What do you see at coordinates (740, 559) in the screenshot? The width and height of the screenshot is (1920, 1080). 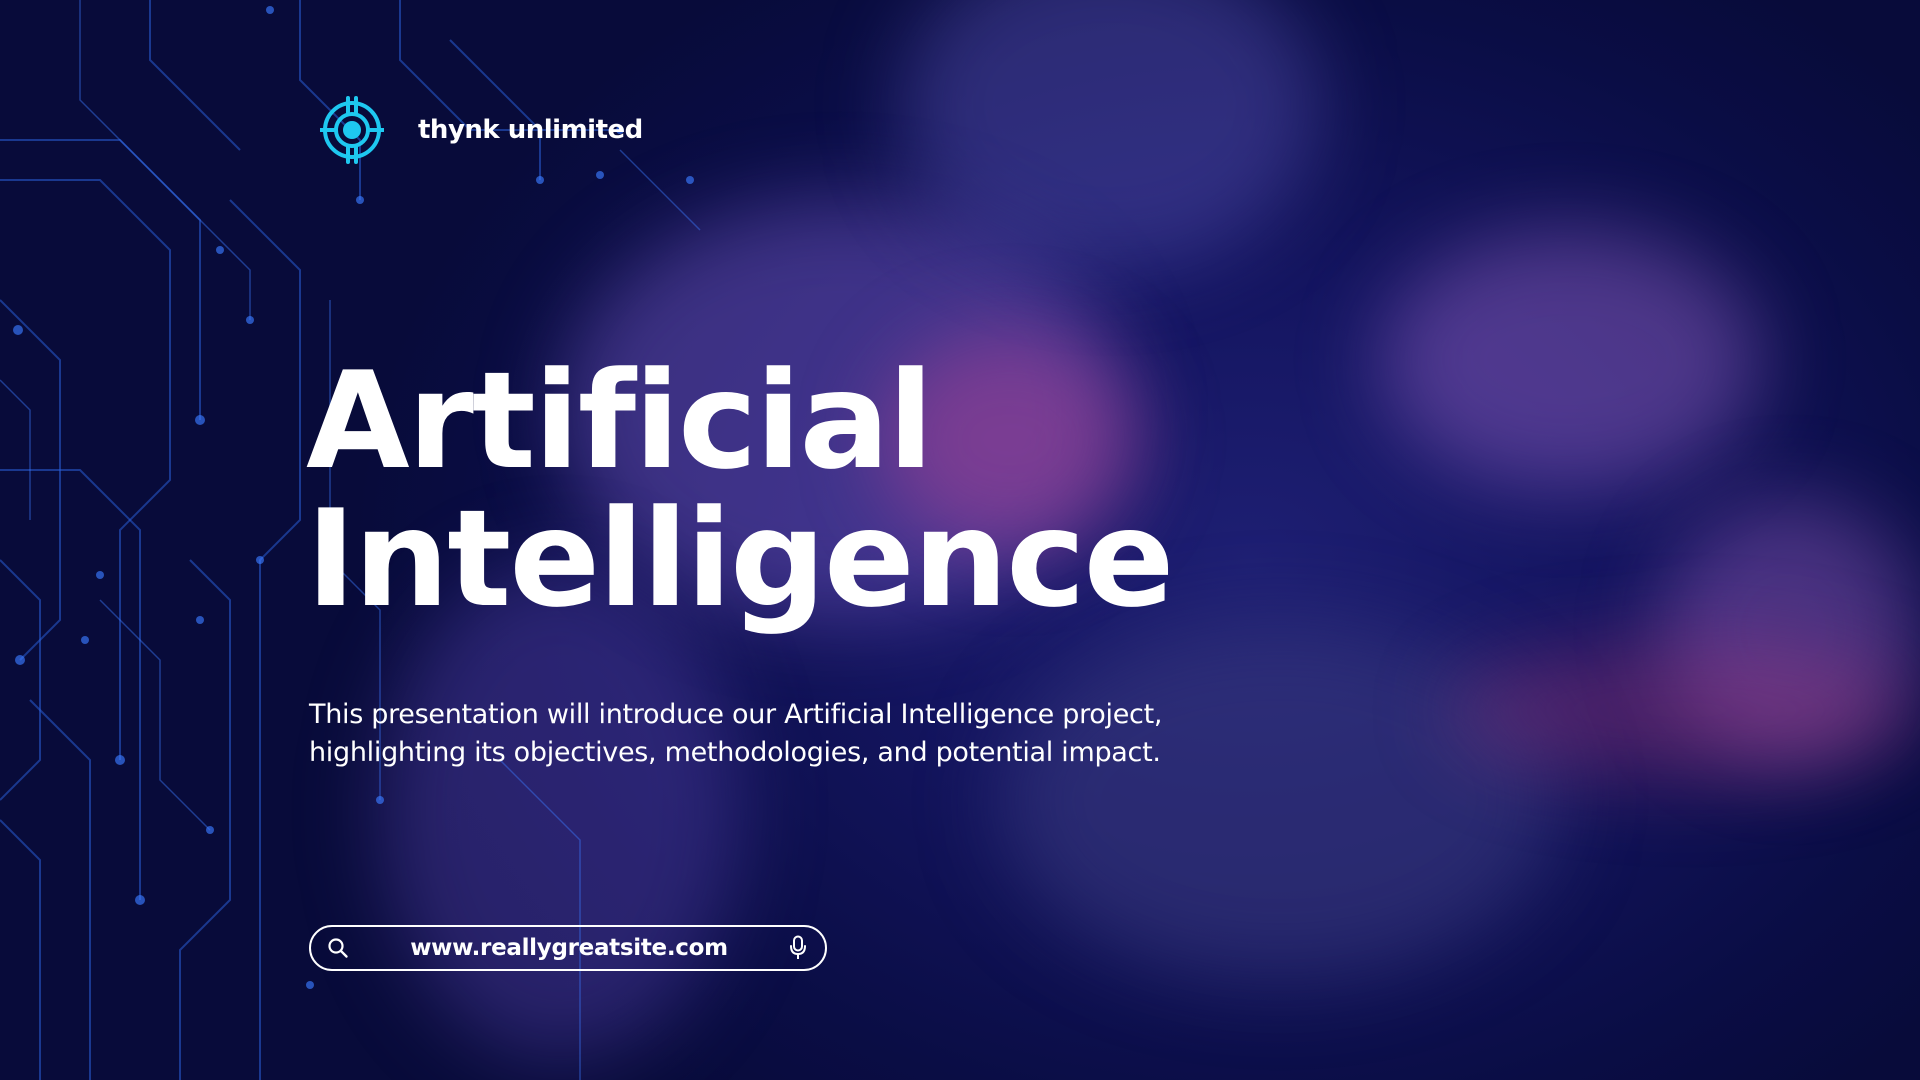 I see `title-line-2: Intelligence` at bounding box center [740, 559].